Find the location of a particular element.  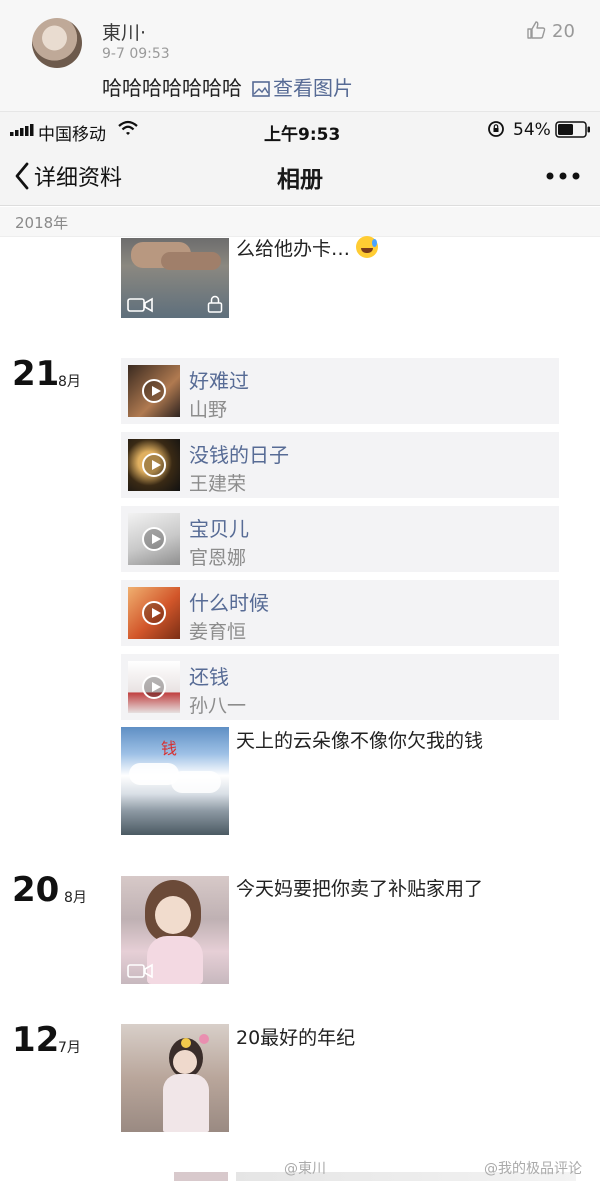

music-share-item: 什么时候 姜育恒 is located at coordinates (340, 613).